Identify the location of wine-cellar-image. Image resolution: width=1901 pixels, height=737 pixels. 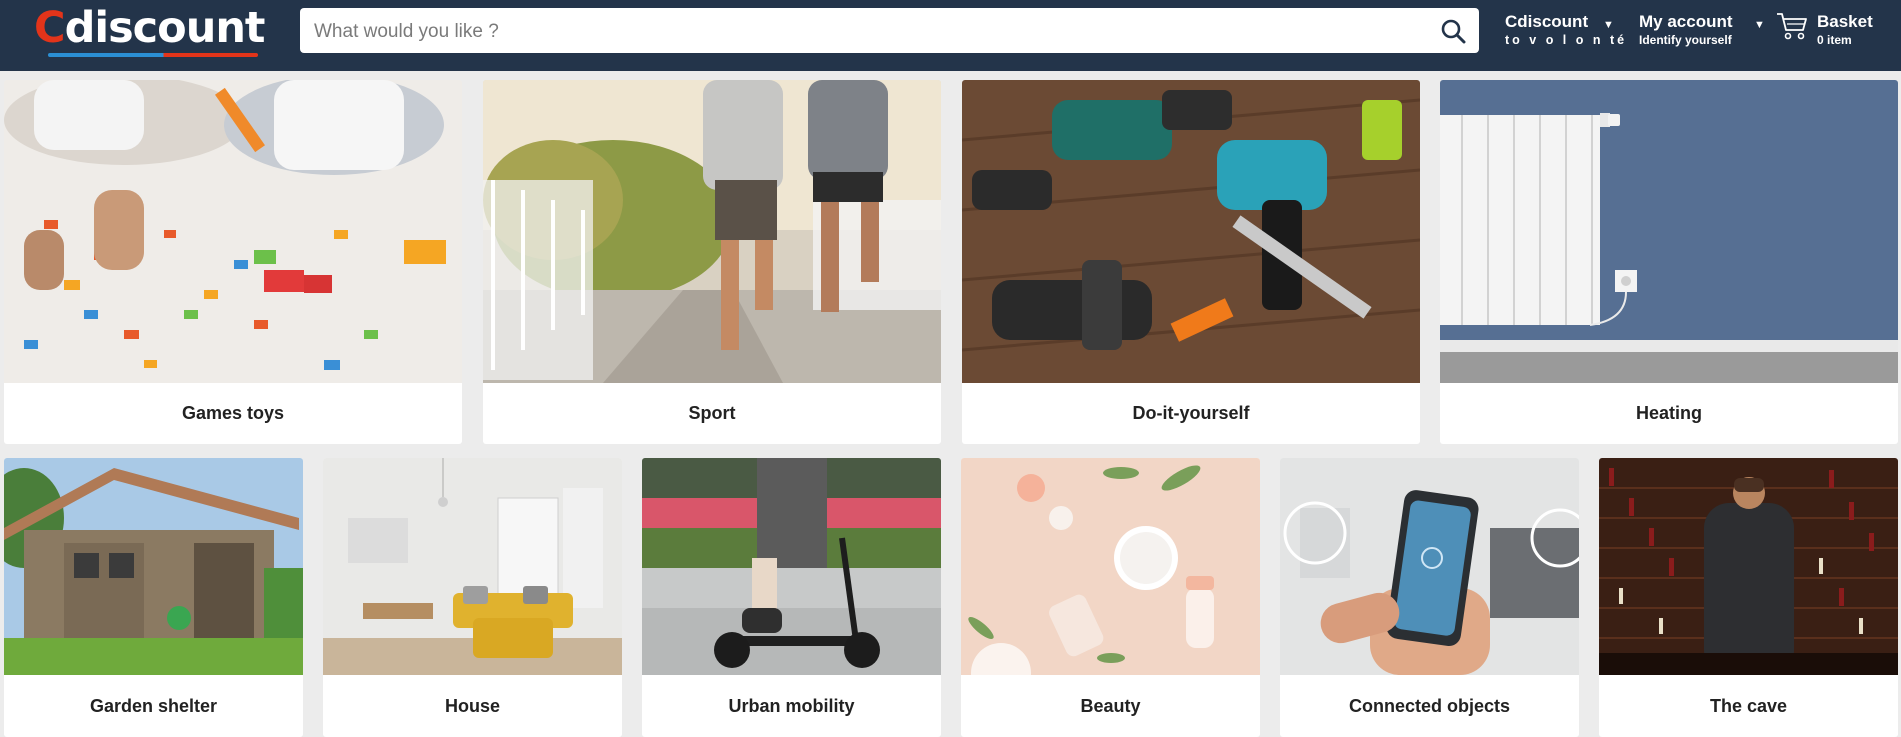
(1748, 566).